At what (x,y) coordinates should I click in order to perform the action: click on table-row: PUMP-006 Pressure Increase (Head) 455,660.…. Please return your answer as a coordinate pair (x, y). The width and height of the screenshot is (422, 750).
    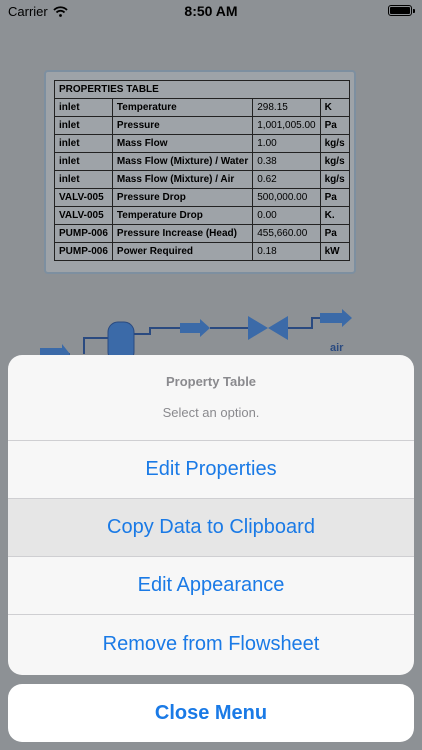
    Looking at the image, I should click on (202, 233).